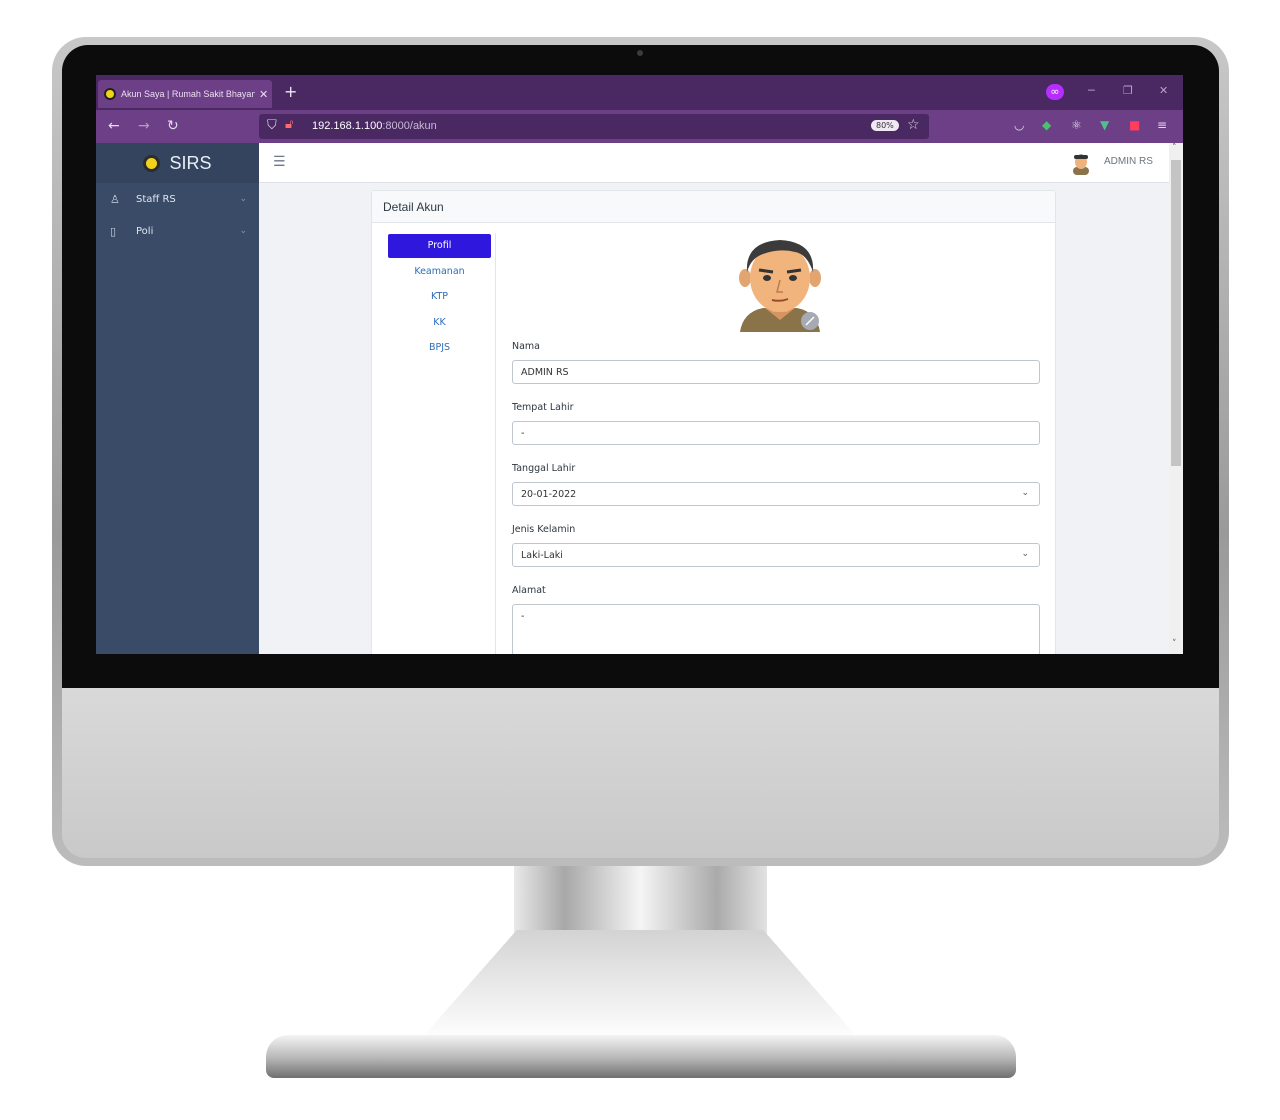 The height and width of the screenshot is (1120, 1280). What do you see at coordinates (1046, 125) in the screenshot?
I see `extension-leaf-icon: ◆` at bounding box center [1046, 125].